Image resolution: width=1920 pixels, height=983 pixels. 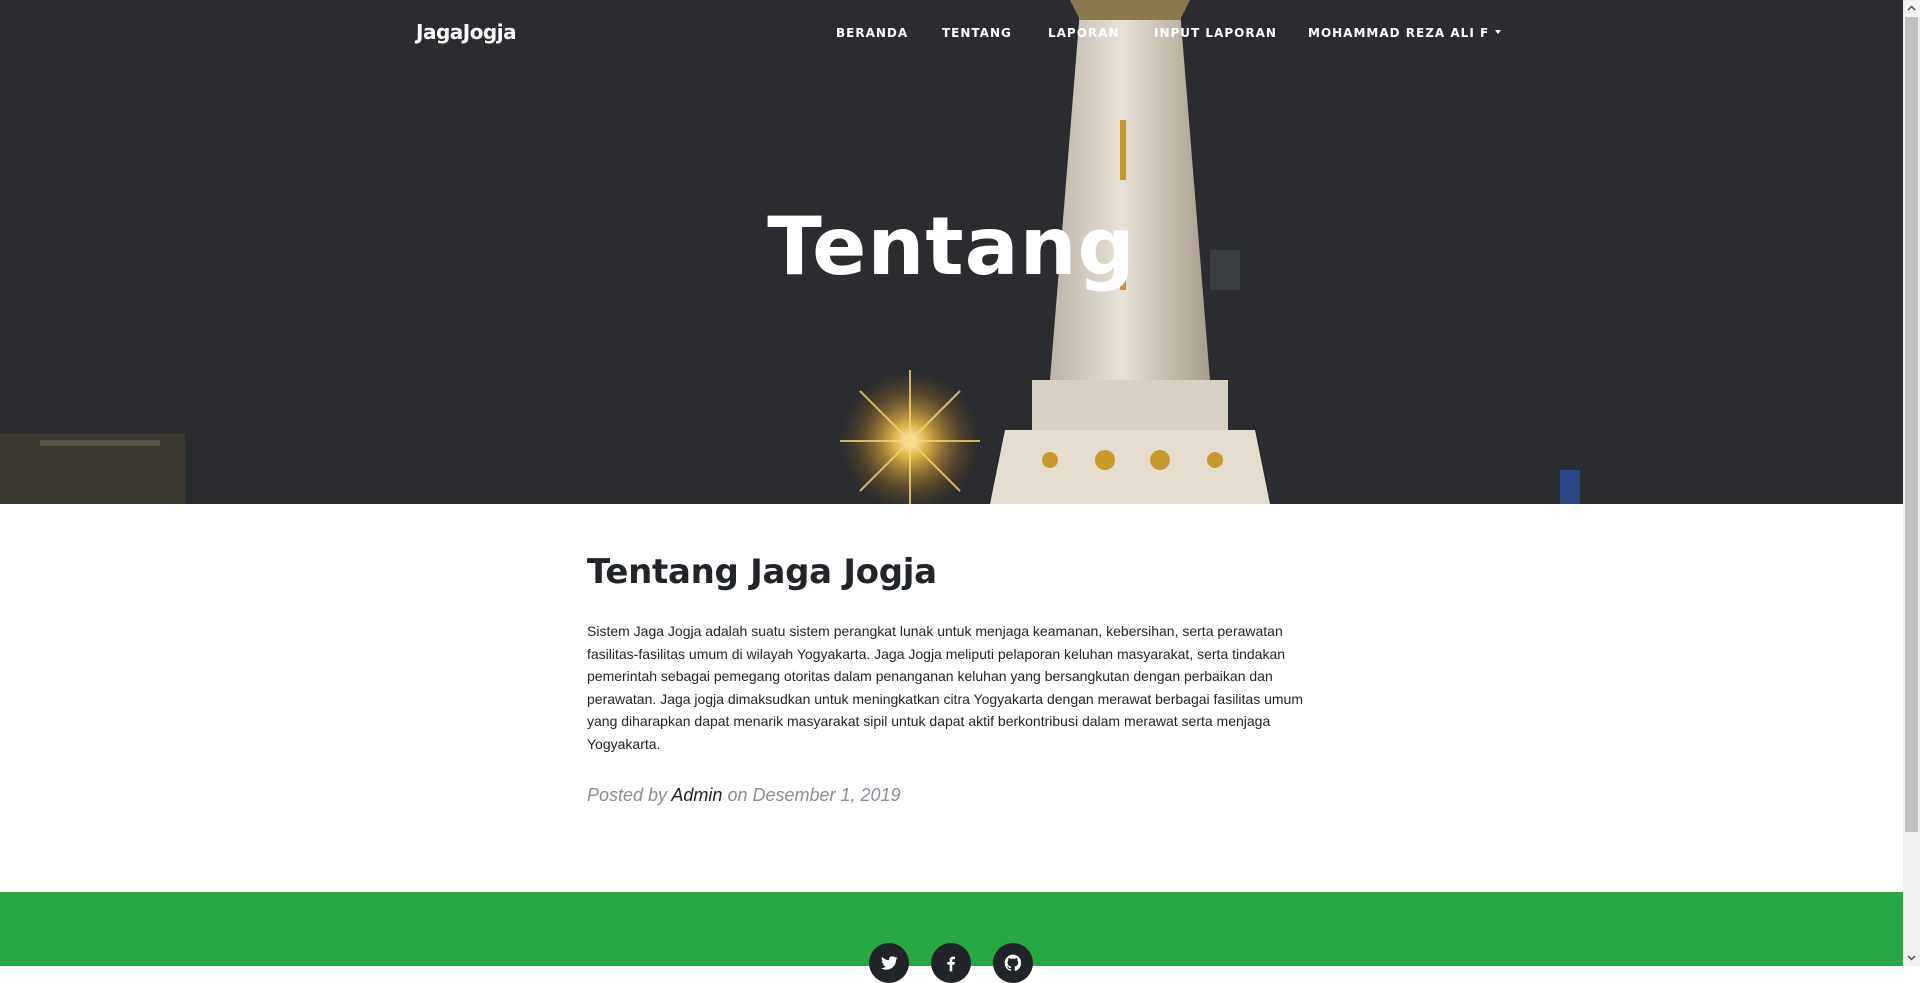 I want to click on caret-down-icon, so click(x=1498, y=32).